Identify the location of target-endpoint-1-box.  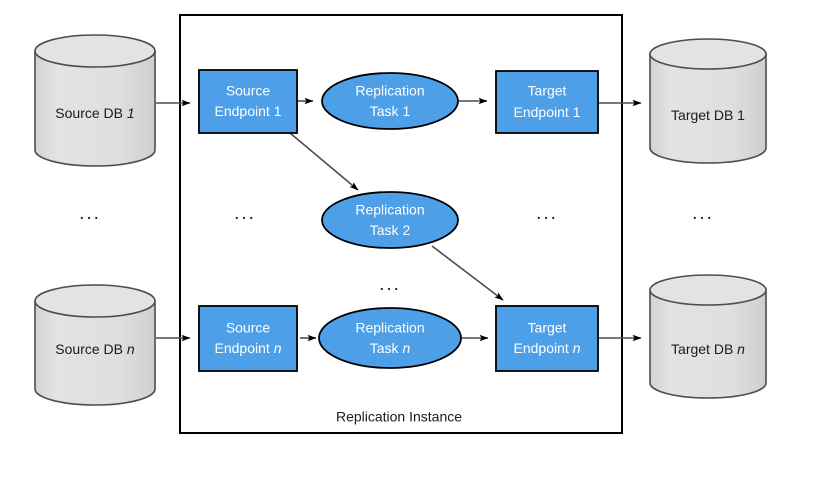
(547, 102).